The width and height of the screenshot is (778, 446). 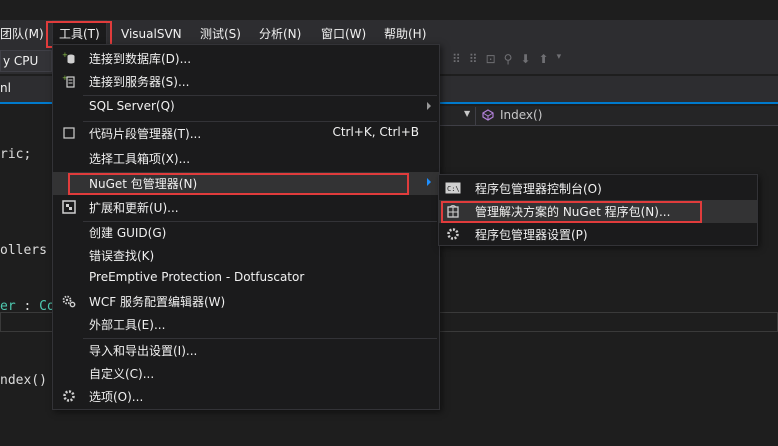 What do you see at coordinates (143, 184) in the screenshot?
I see `menu-item-label: NuGet 包管理器(N)` at bounding box center [143, 184].